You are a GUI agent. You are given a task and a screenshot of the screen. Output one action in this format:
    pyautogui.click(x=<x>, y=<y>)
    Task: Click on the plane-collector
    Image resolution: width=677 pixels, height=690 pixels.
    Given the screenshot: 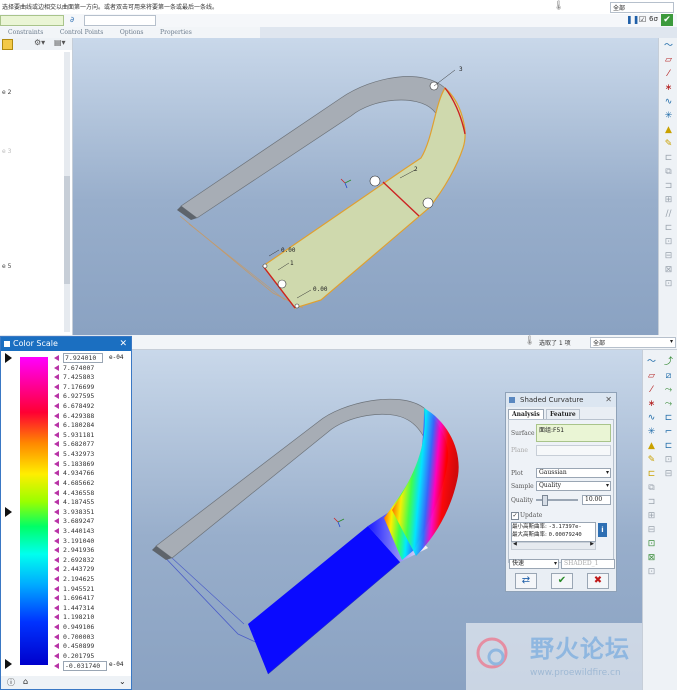 What is the action you would take?
    pyautogui.click(x=573, y=450)
    